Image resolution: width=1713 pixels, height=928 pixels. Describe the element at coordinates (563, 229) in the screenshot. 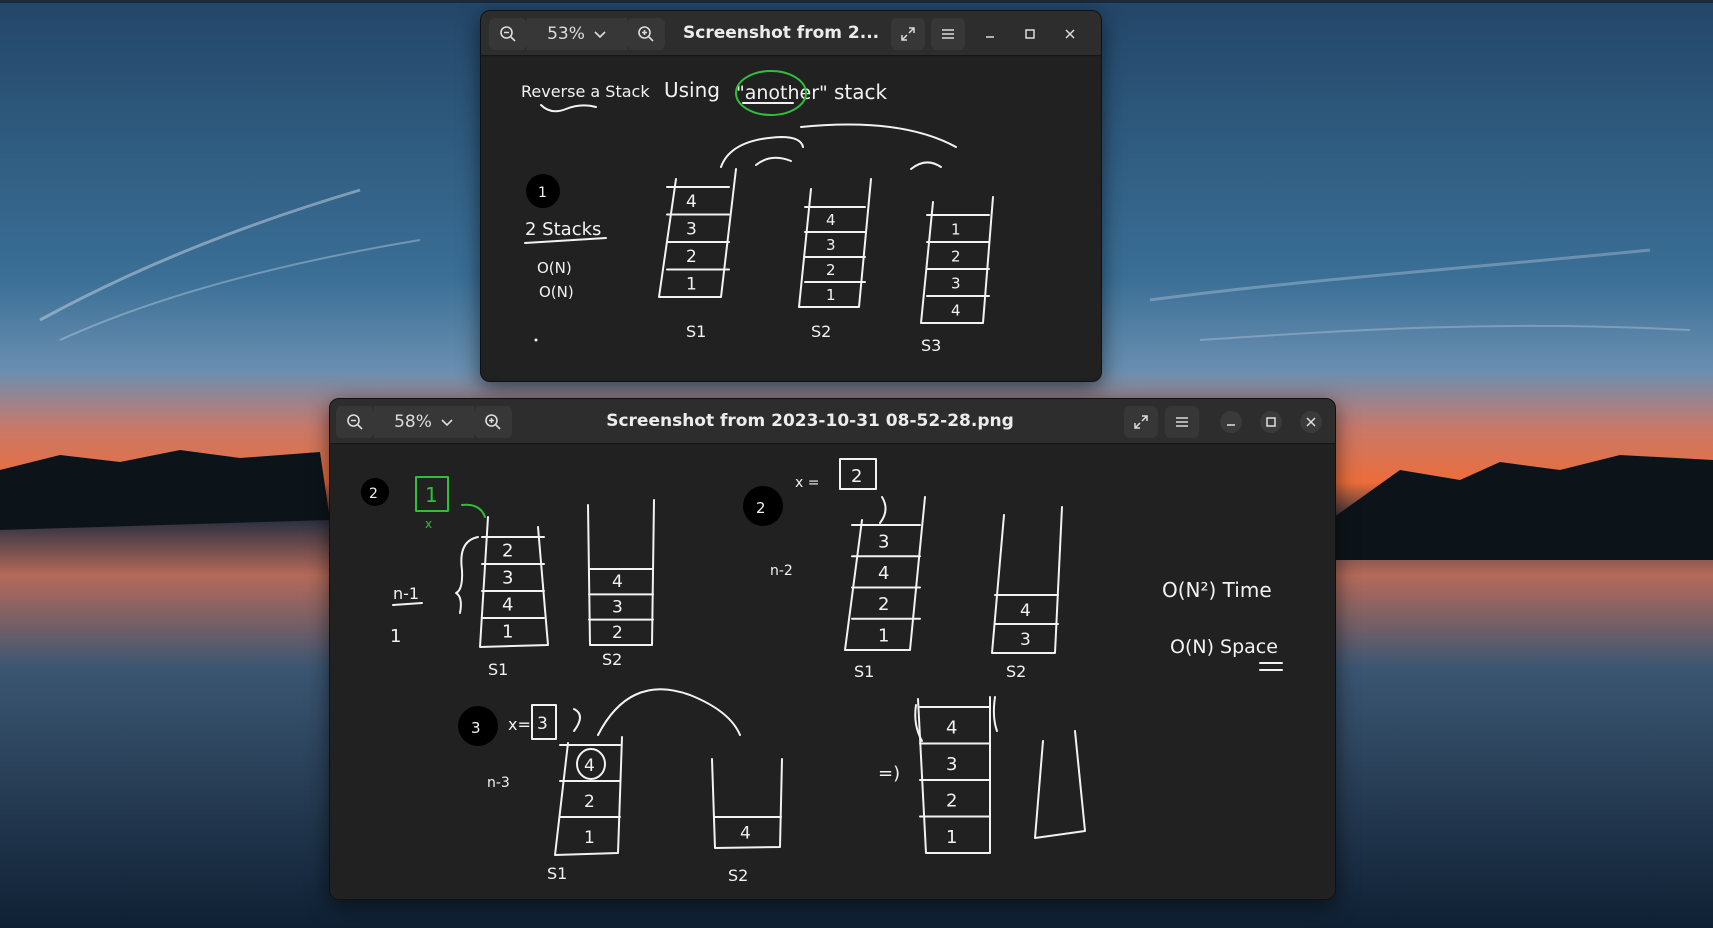

I see `two-stacks-text: 2 Stacks` at that location.